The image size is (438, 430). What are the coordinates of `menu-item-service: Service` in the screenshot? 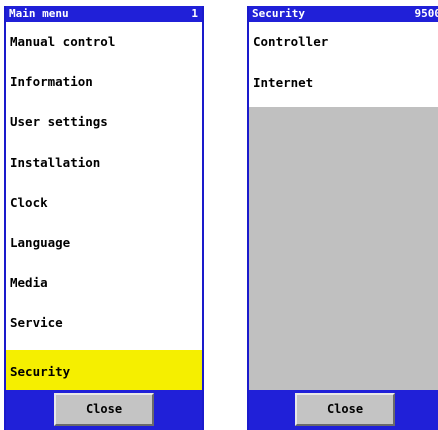 It's located at (104, 329).